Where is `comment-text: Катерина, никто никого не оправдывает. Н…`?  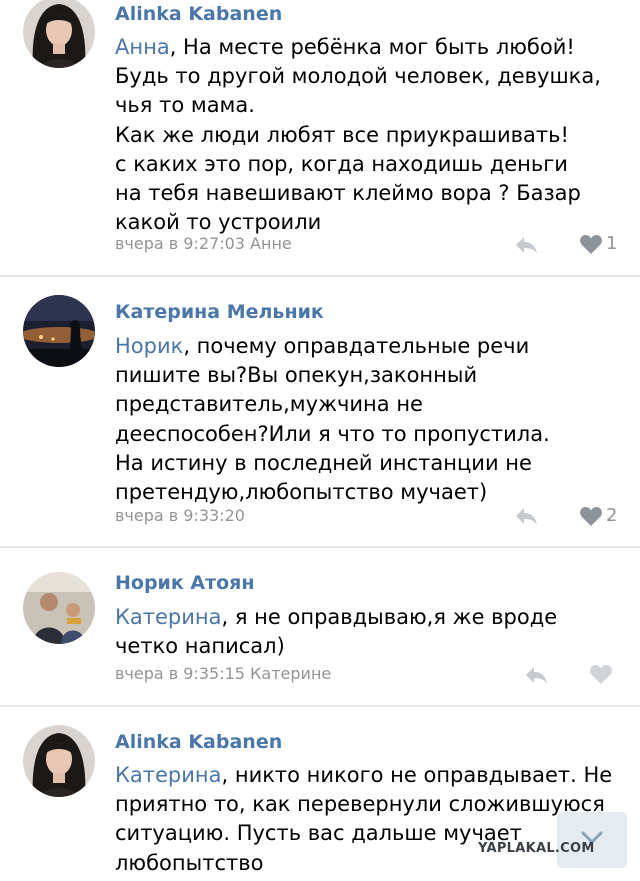
comment-text: Катерина, никто никого не оправдывает. Н… is located at coordinates (364, 819).